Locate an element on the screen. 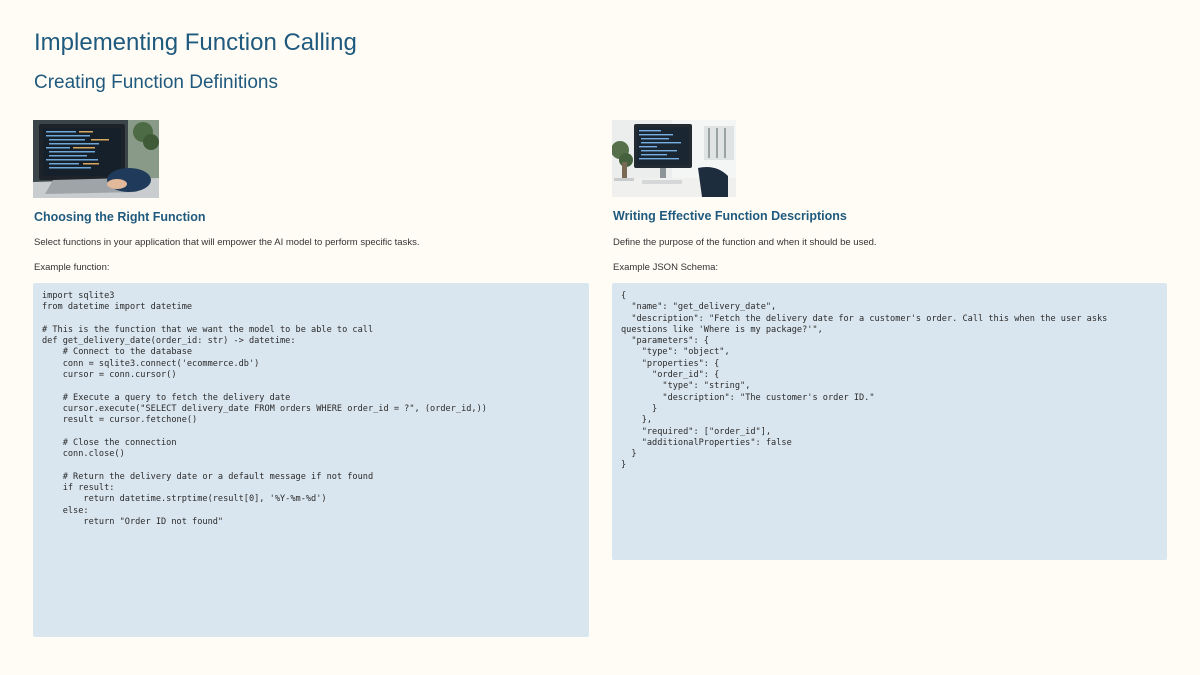 This screenshot has width=1200, height=675. laptop-coding-illustration is located at coordinates (96, 159).